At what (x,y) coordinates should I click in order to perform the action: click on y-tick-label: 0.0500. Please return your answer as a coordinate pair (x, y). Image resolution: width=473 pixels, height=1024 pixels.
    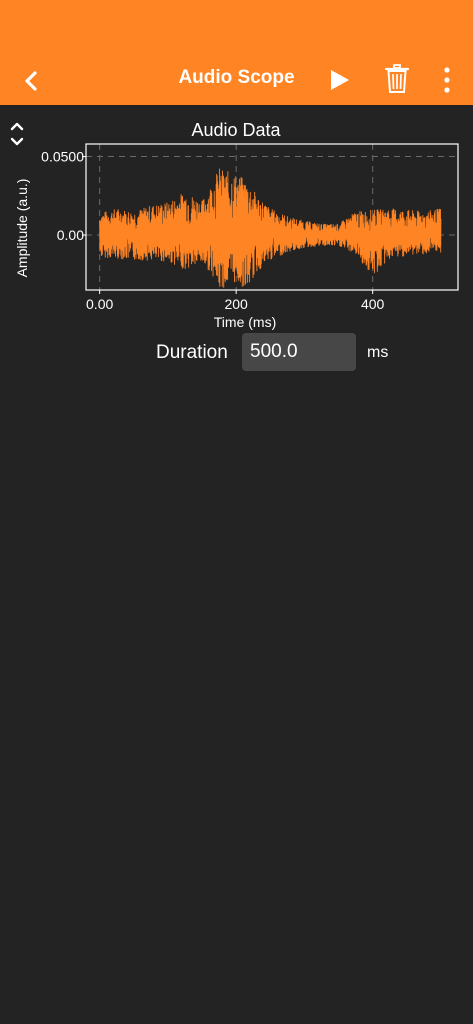
    Looking at the image, I should click on (62, 157).